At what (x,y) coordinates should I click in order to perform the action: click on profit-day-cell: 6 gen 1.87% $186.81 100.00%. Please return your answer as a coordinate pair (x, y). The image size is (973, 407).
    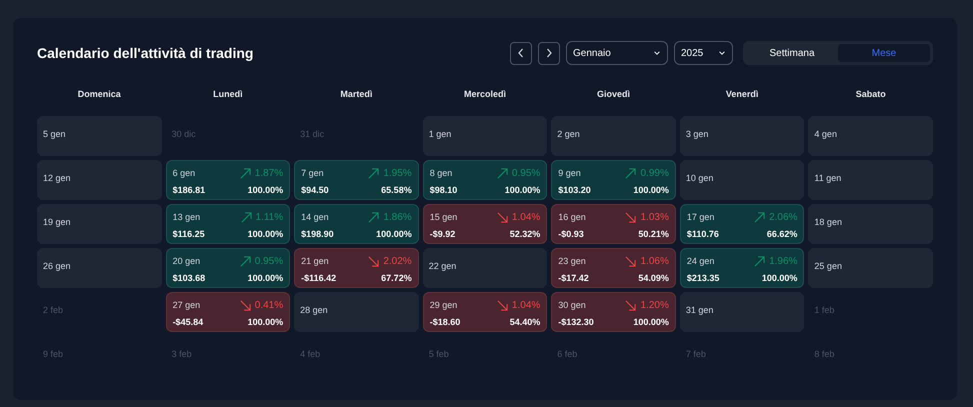
    Looking at the image, I should click on (228, 180).